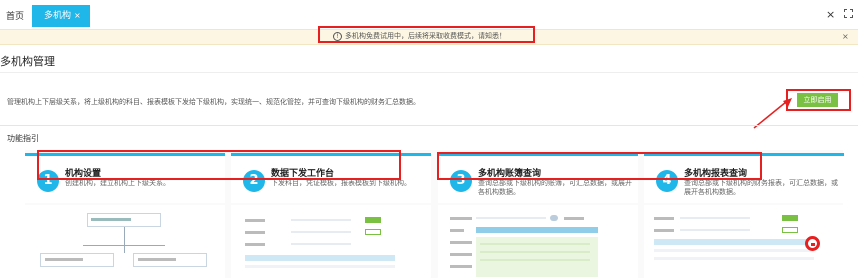 The image size is (858, 278). I want to click on tab-home: 首页, so click(15, 15).